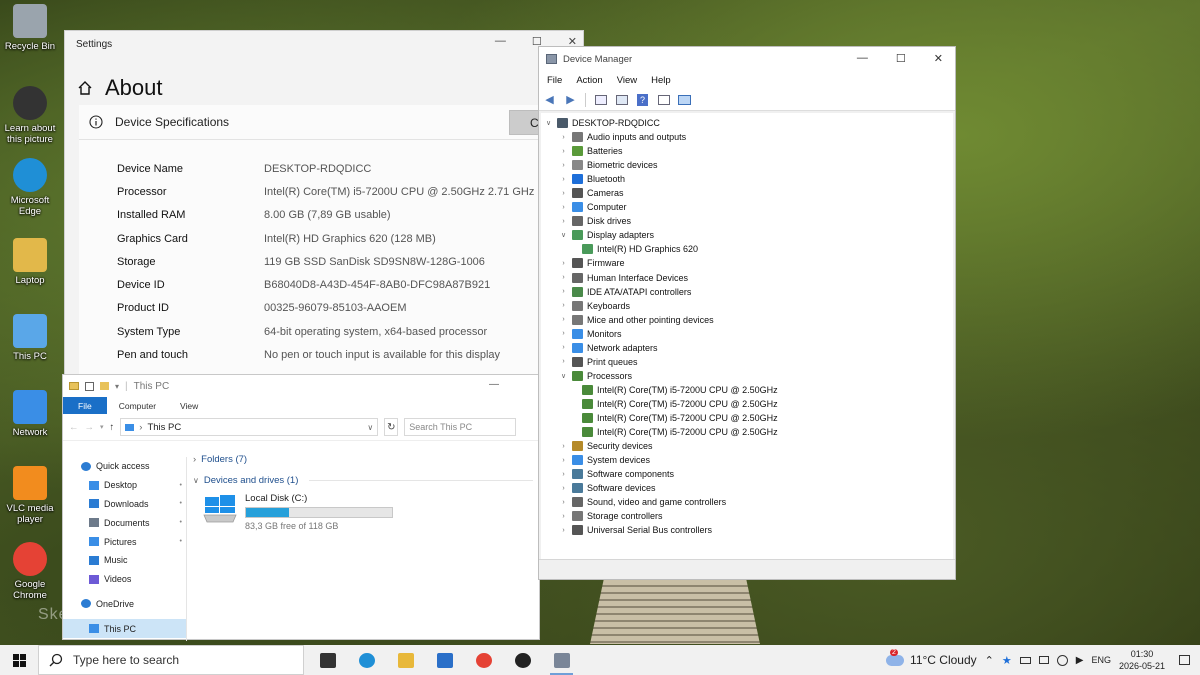 This screenshot has height=675, width=1200. I want to click on new-folder-icon, so click(104, 386).